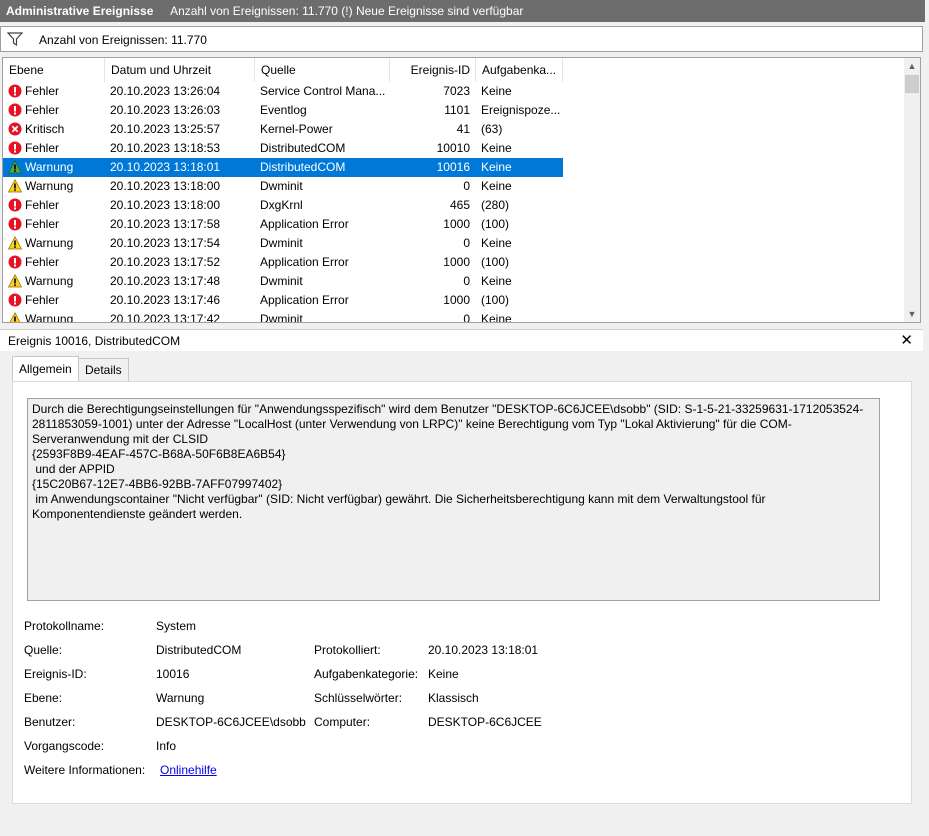  What do you see at coordinates (64, 626) in the screenshot?
I see `log-name-label: Protokollname:` at bounding box center [64, 626].